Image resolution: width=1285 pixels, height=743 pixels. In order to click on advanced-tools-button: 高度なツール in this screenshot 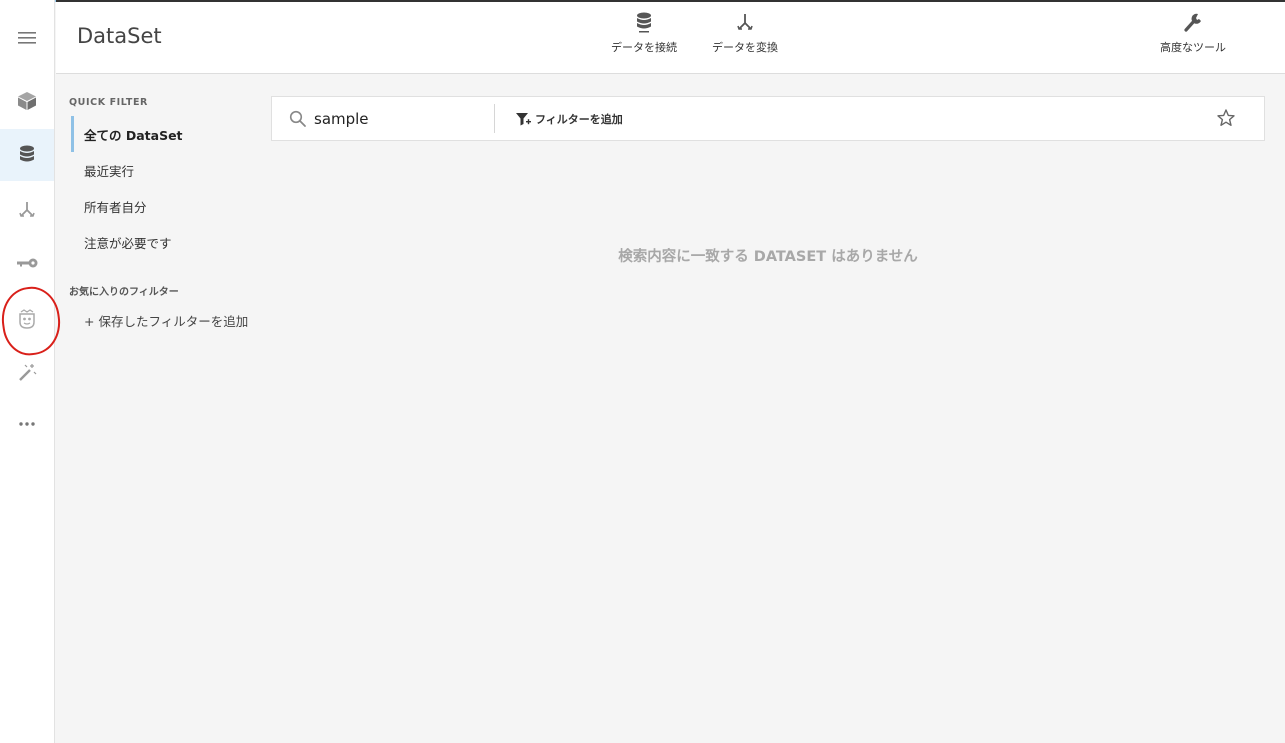, I will do `click(1193, 38)`.